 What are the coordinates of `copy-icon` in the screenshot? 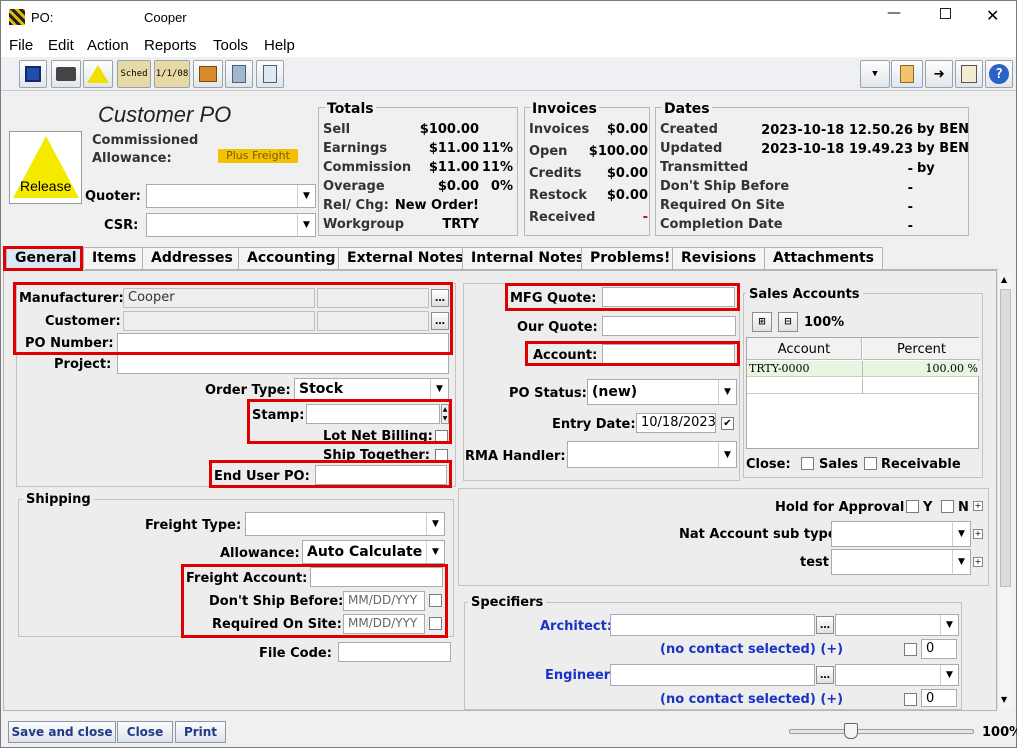 It's located at (907, 74).